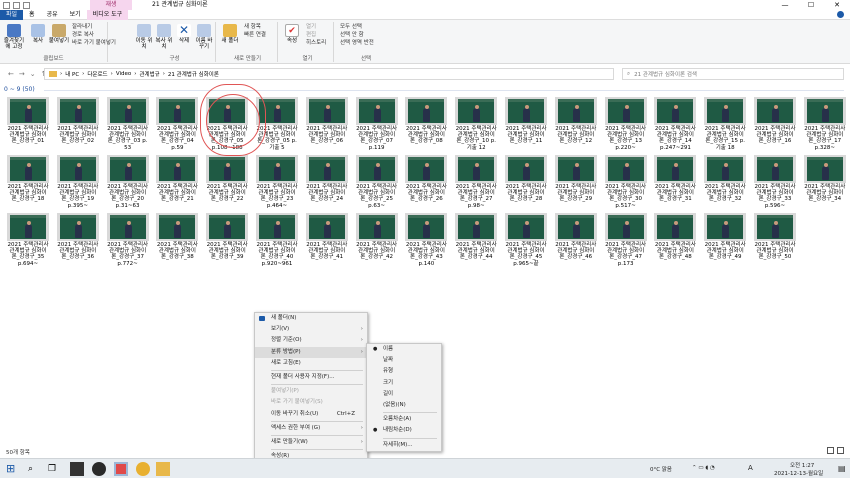 The image size is (850, 478). What do you see at coordinates (143, 469) in the screenshot?
I see `chrome-icon` at bounding box center [143, 469].